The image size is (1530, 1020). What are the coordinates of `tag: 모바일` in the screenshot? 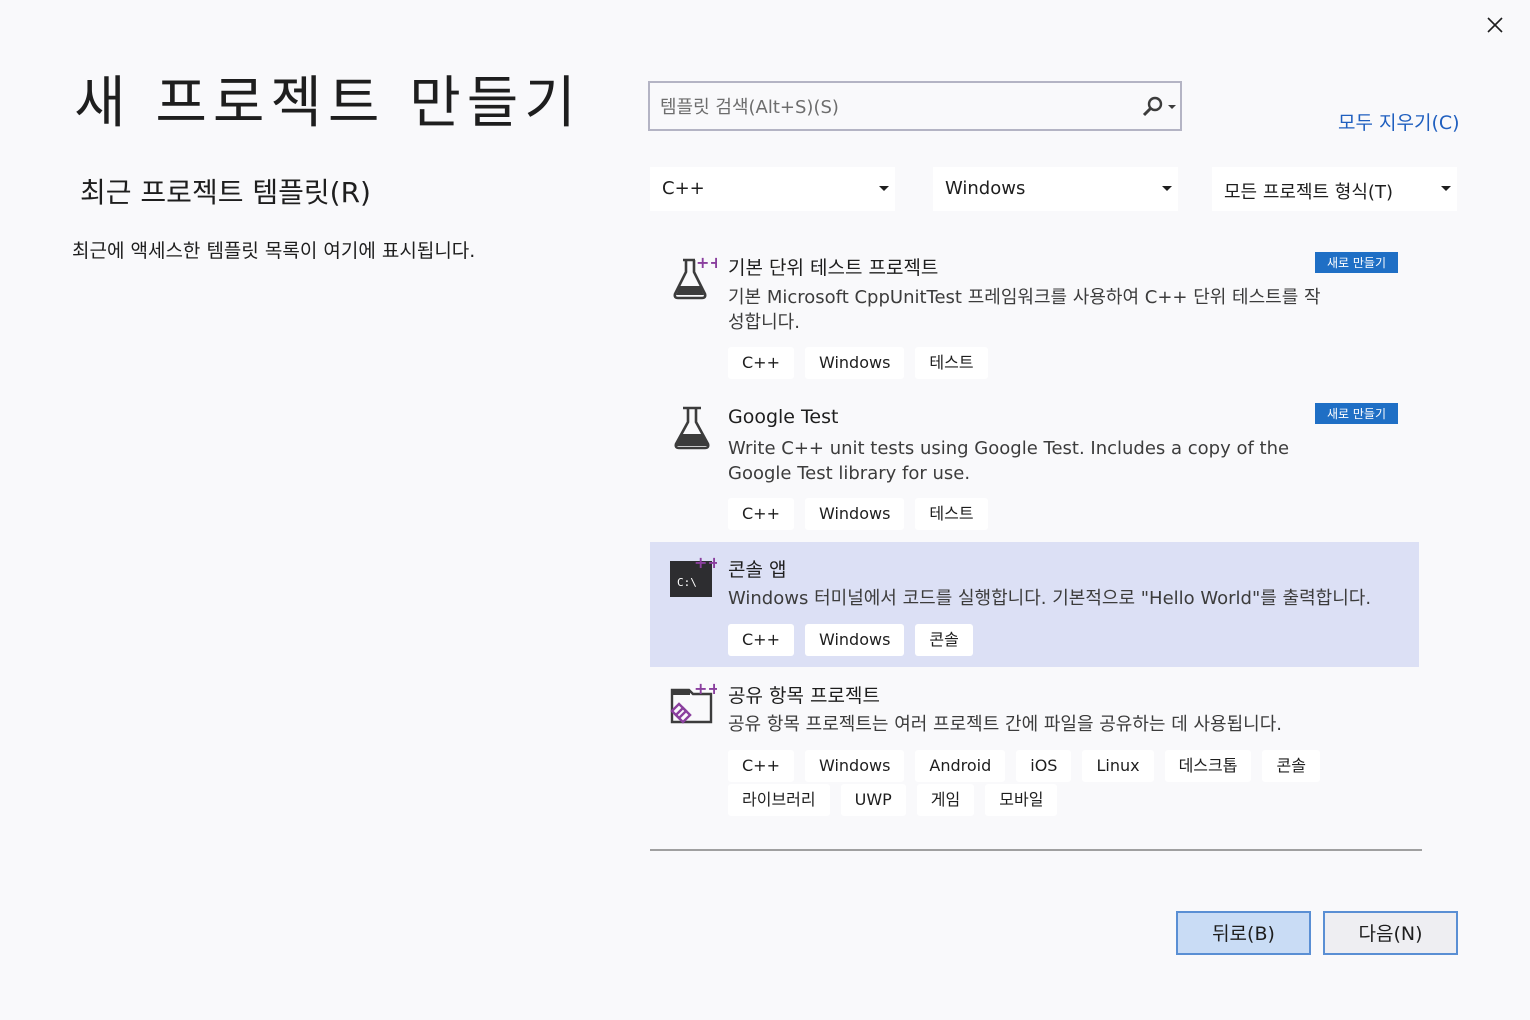 It's located at (1021, 800).